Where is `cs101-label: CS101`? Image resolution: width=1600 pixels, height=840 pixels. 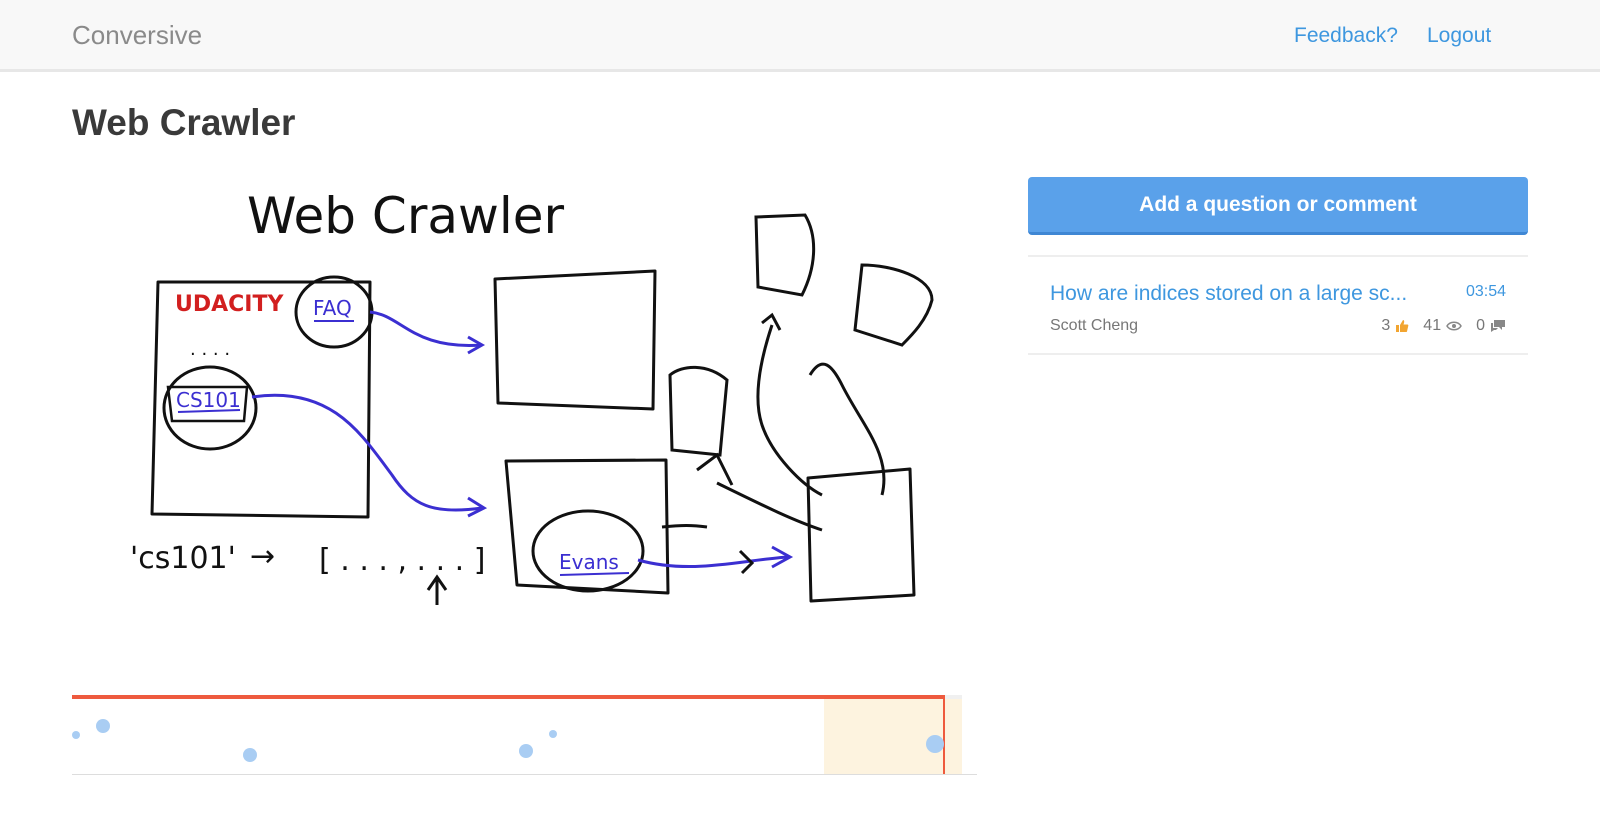
cs101-label: CS101 is located at coordinates (208, 400).